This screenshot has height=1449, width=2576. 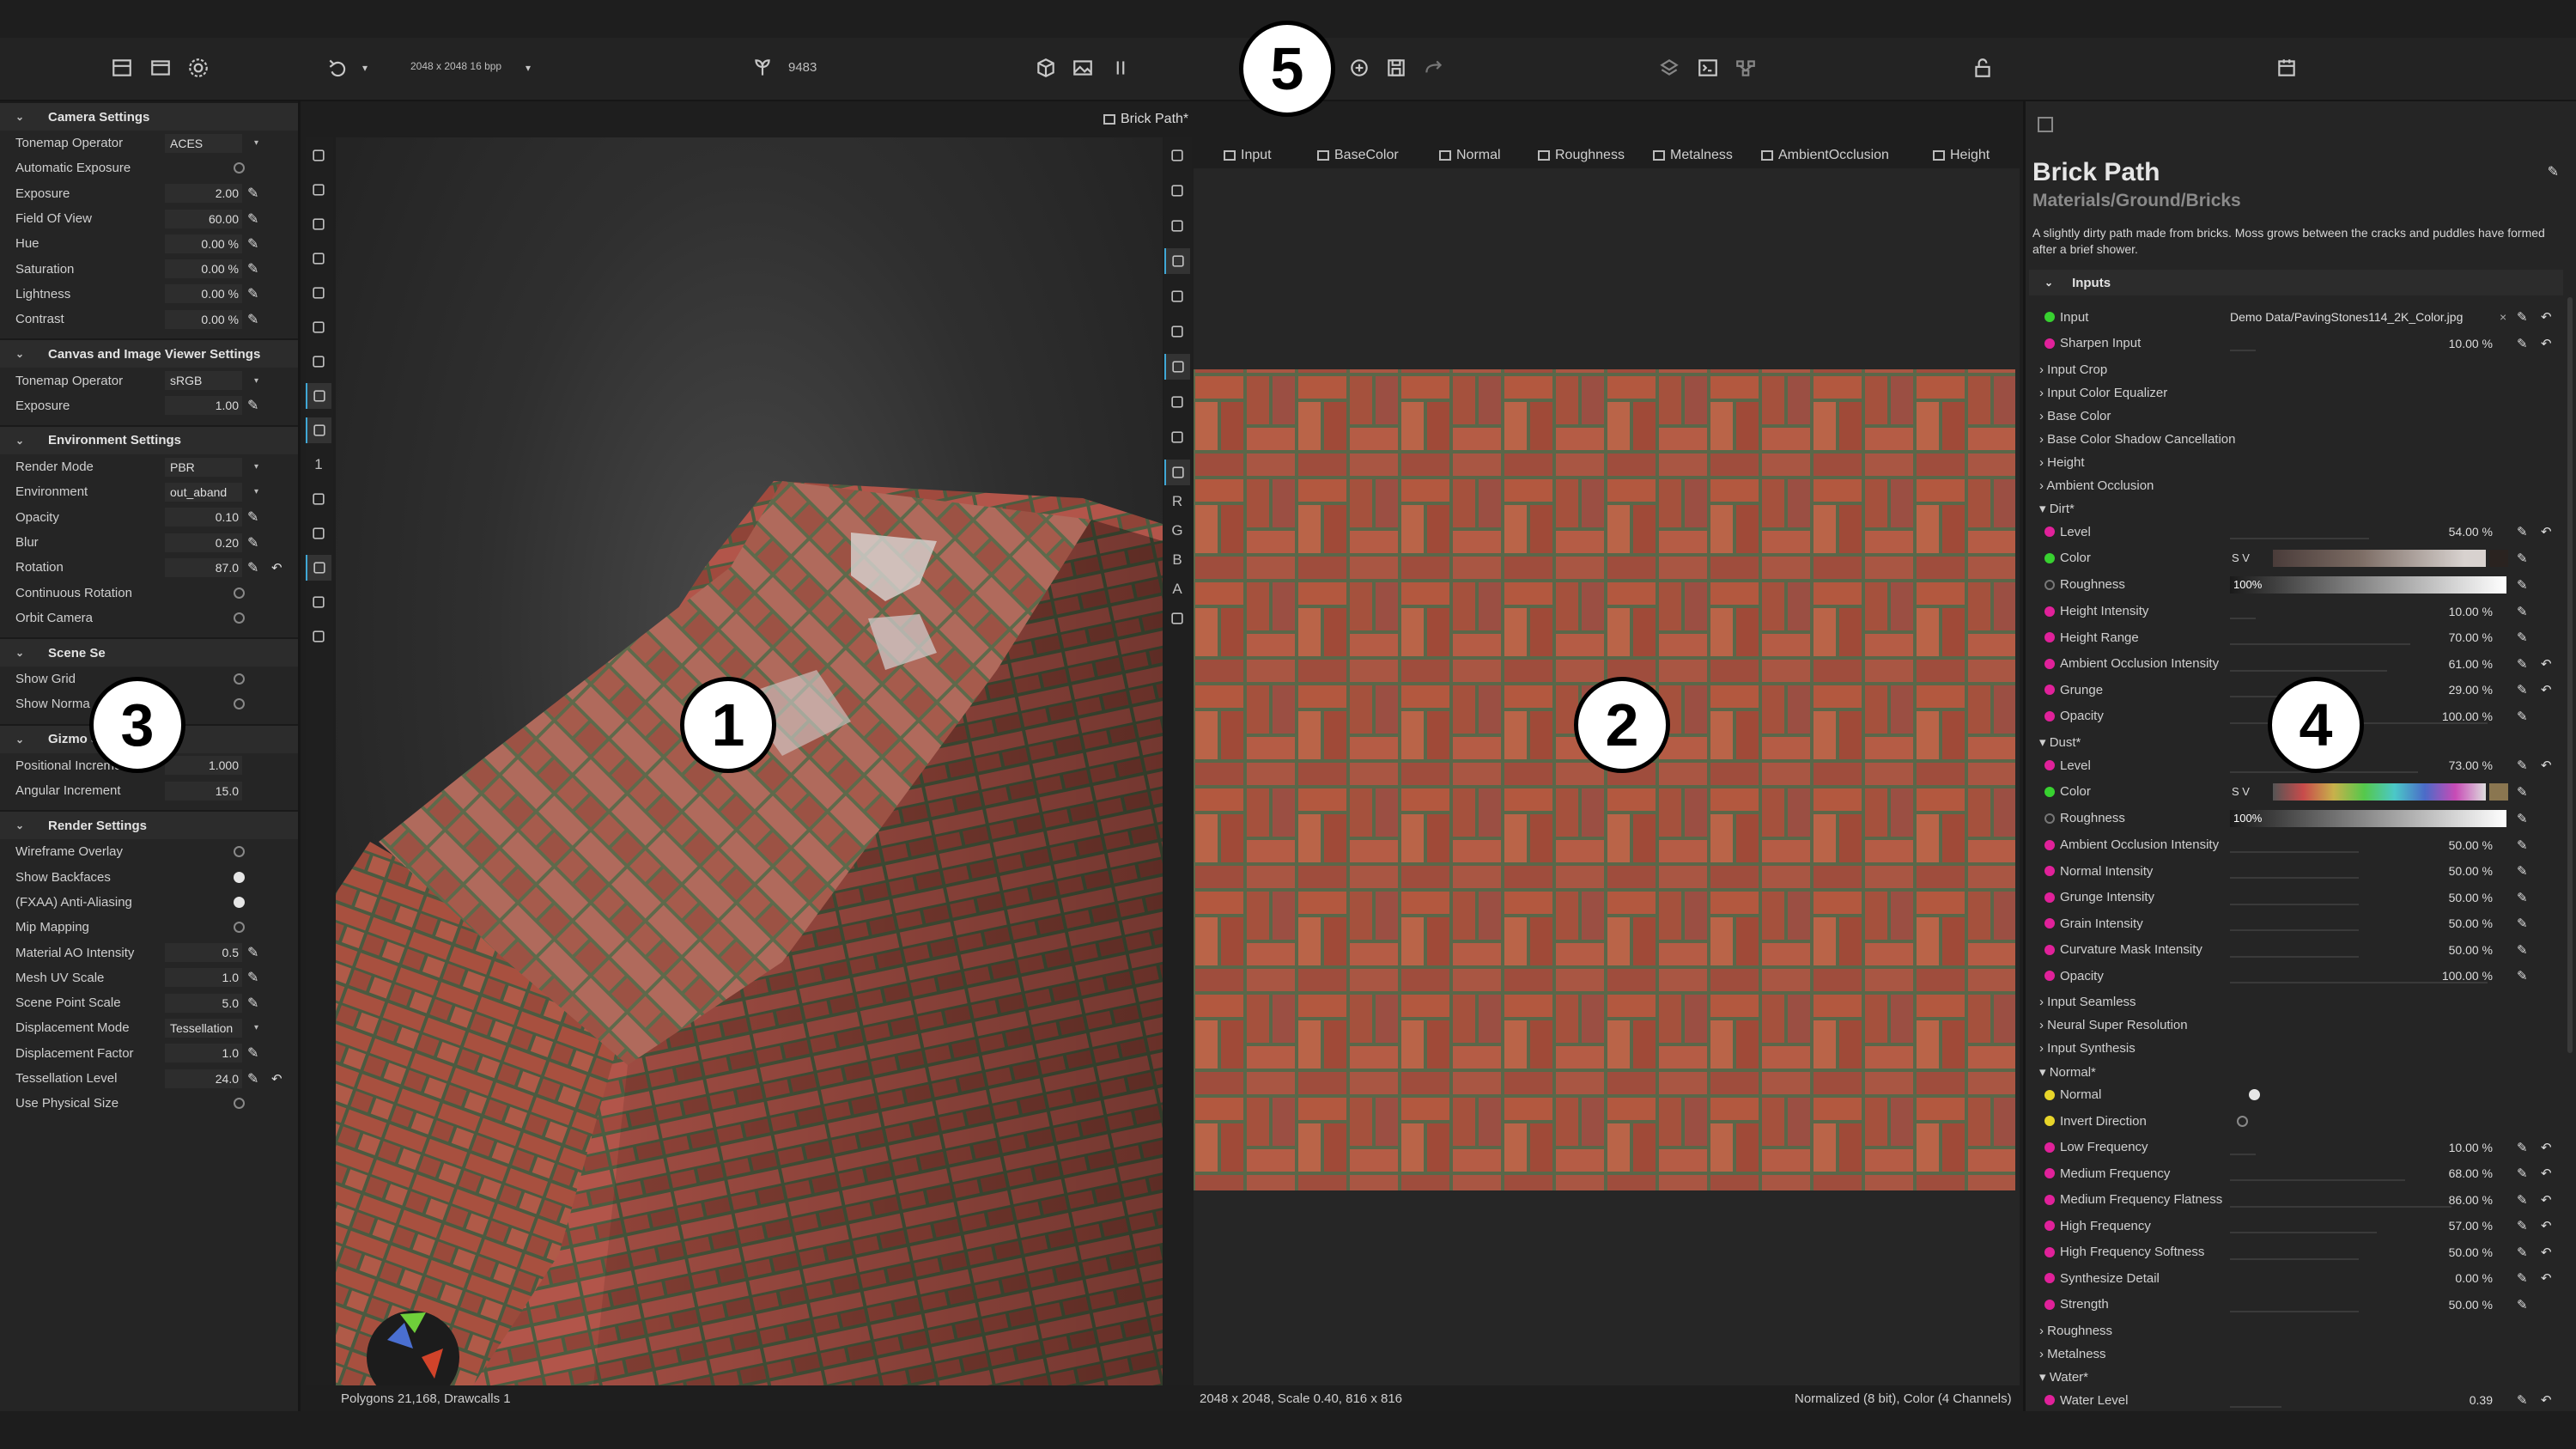 I want to click on number-field: 1.00, so click(x=203, y=406).